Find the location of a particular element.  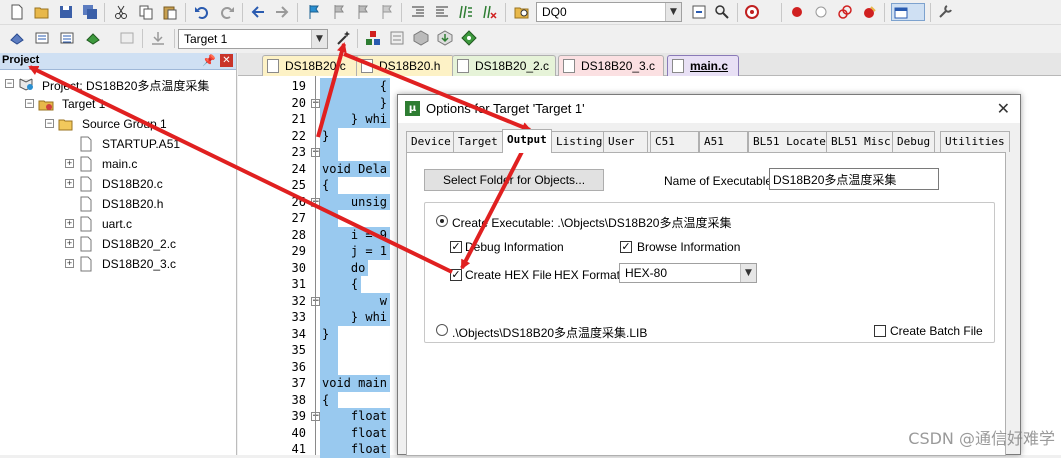

tree-file-item: DS18B20.h is located at coordinates (118, 204).